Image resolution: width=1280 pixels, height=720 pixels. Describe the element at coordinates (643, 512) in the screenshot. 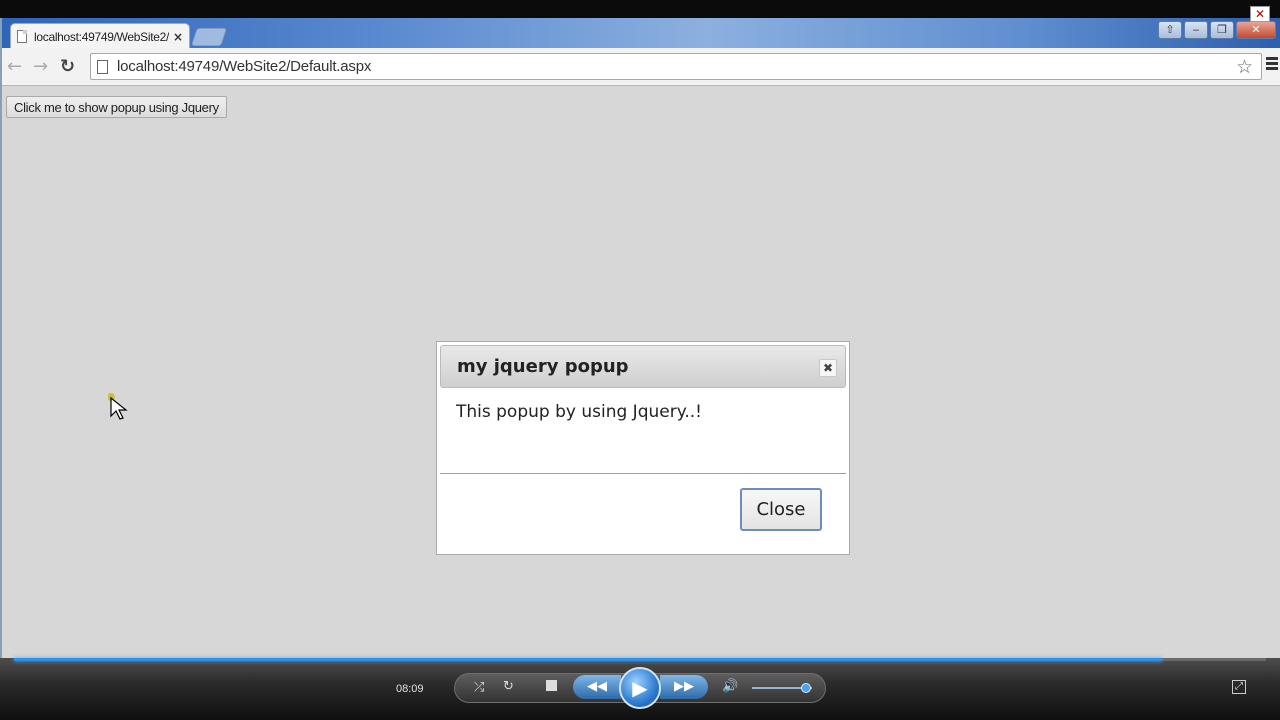

I see `dialog-footer: Close` at that location.